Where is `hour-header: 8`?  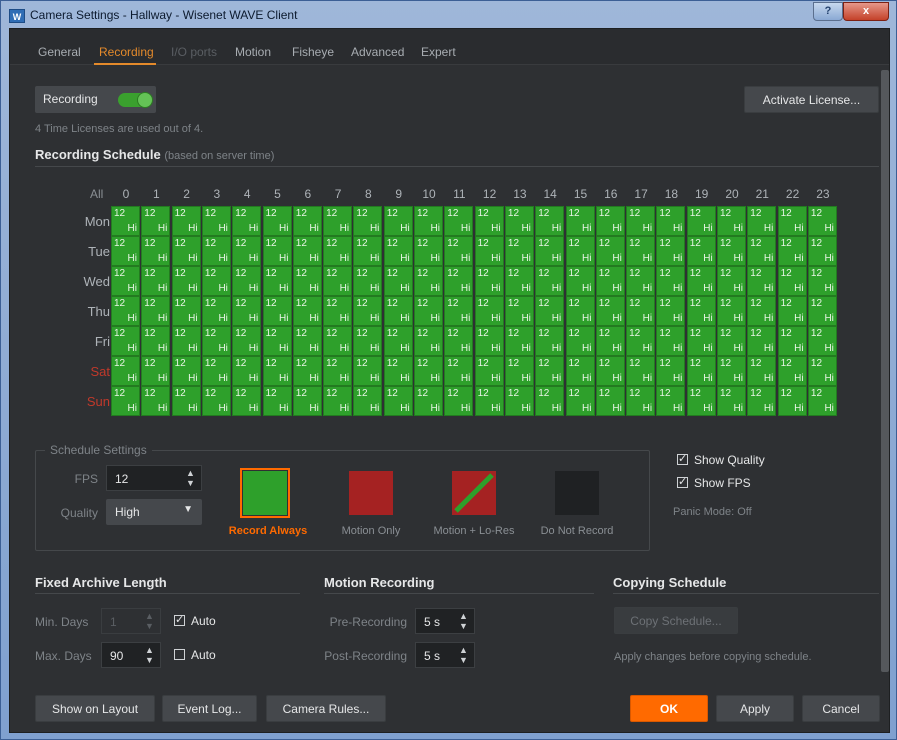 hour-header: 8 is located at coordinates (368, 194).